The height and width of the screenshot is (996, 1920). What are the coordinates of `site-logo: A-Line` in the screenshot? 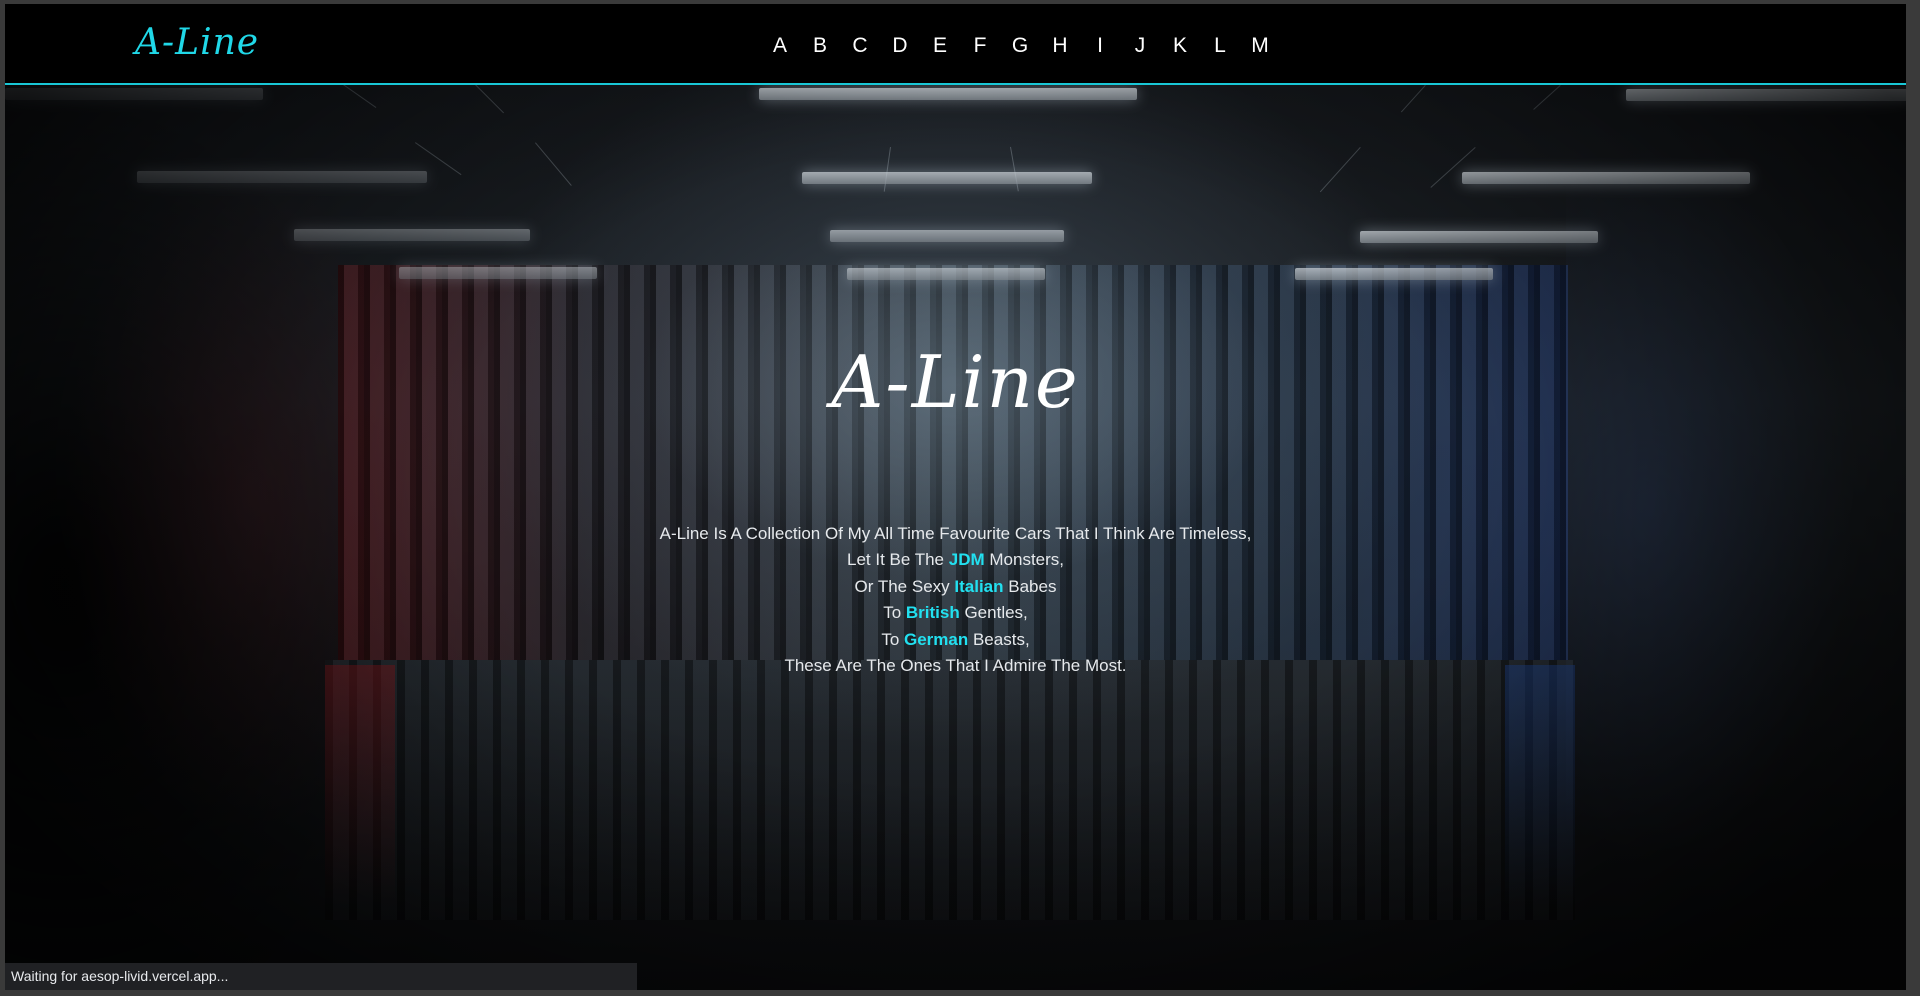 It's located at (197, 42).